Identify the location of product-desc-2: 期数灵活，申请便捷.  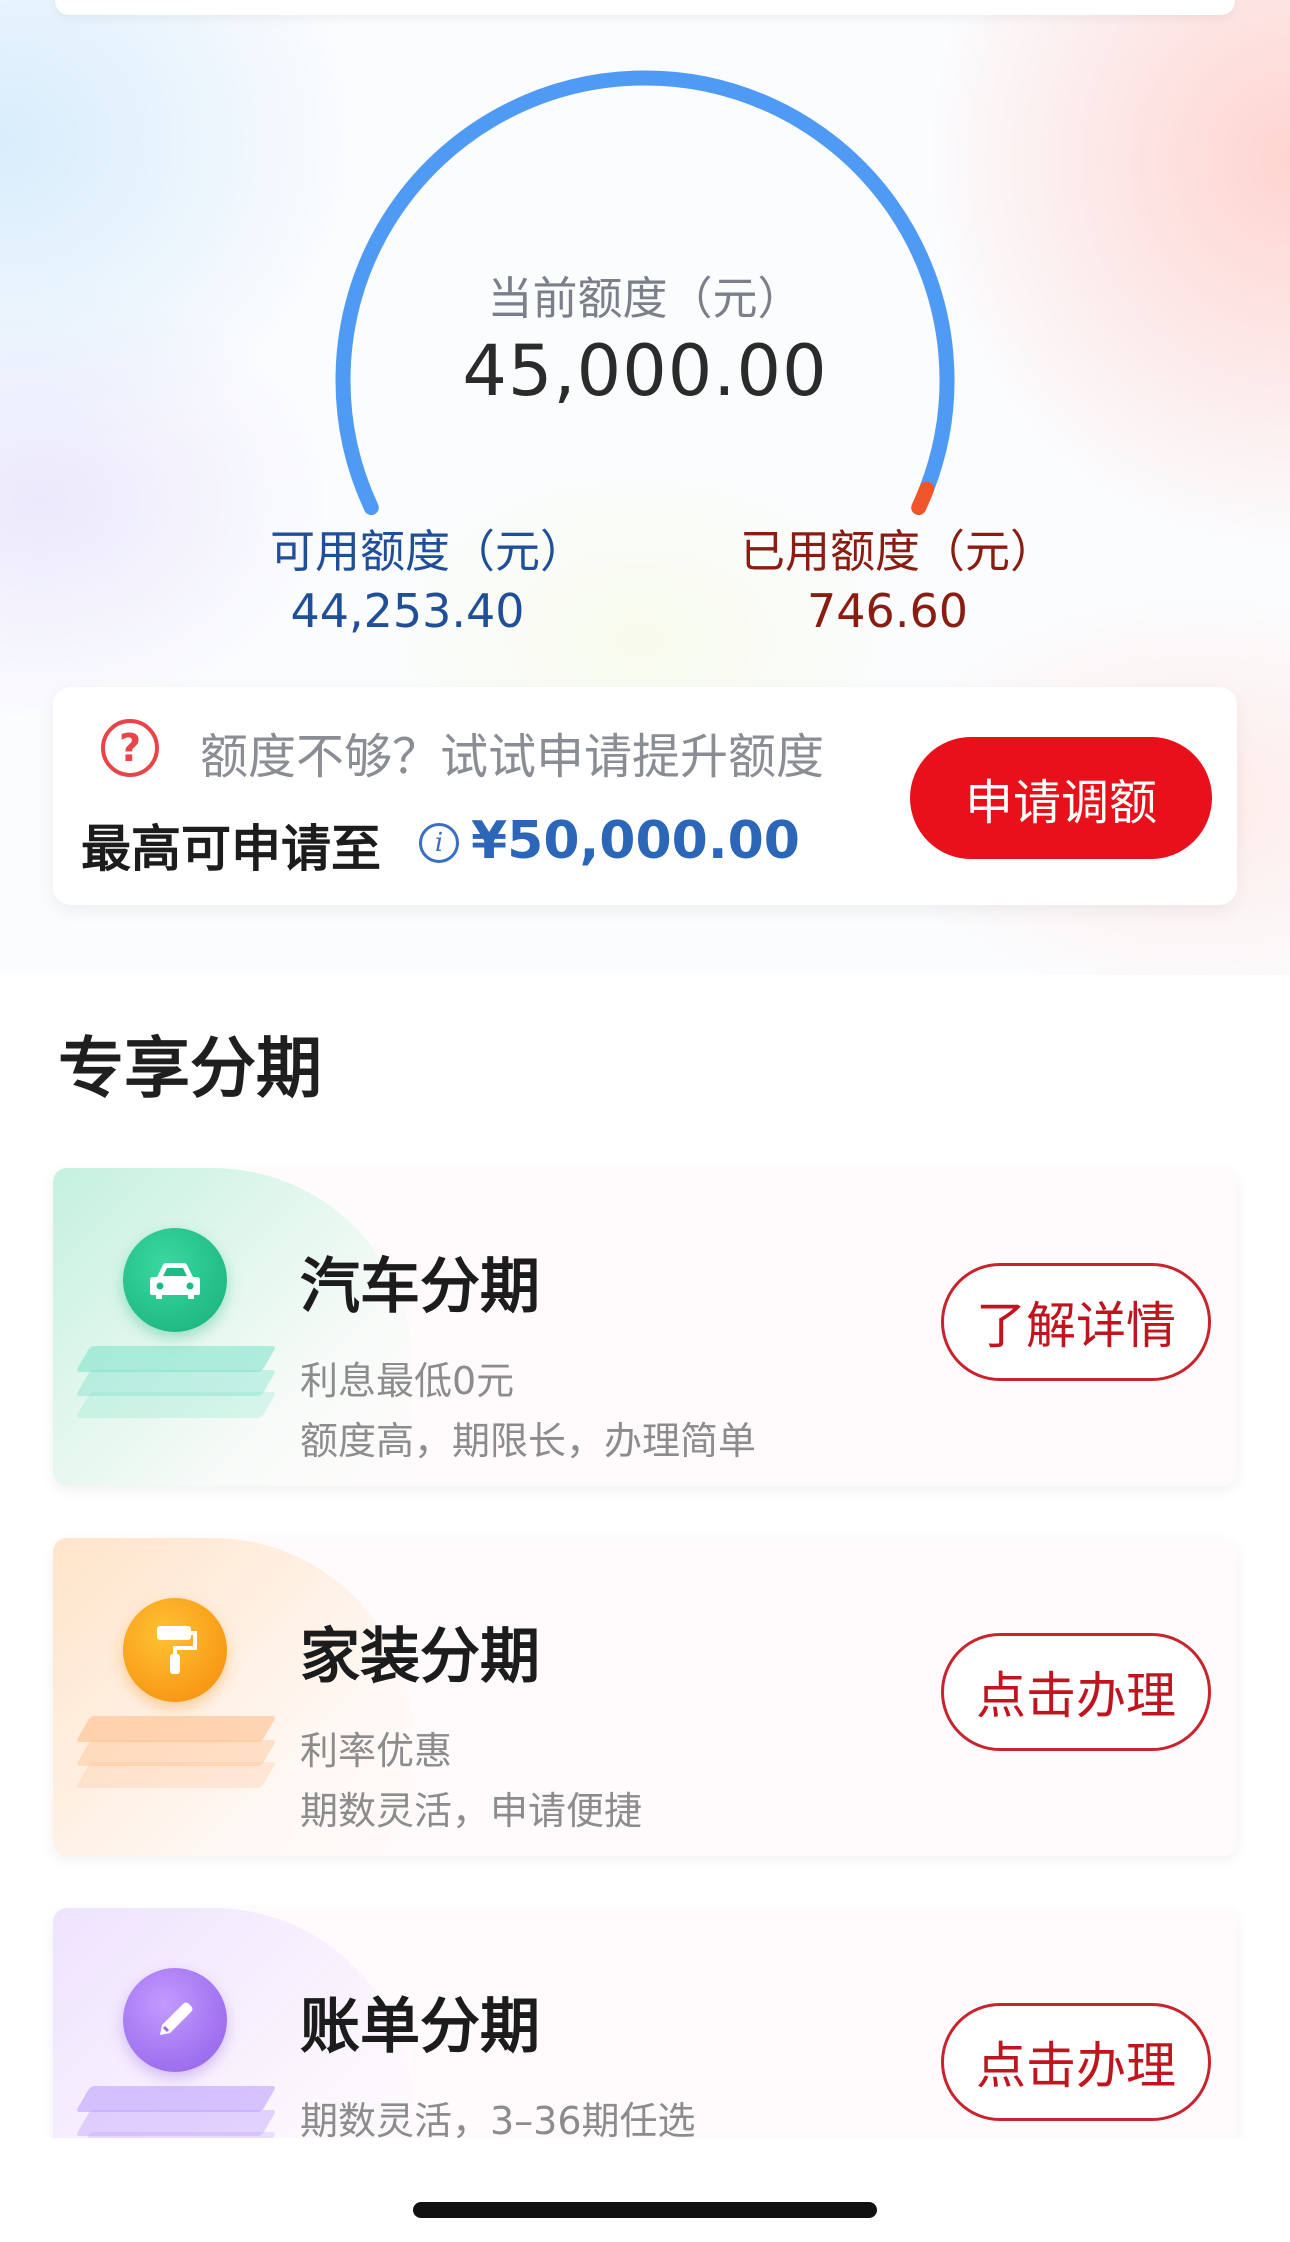
(471, 1811).